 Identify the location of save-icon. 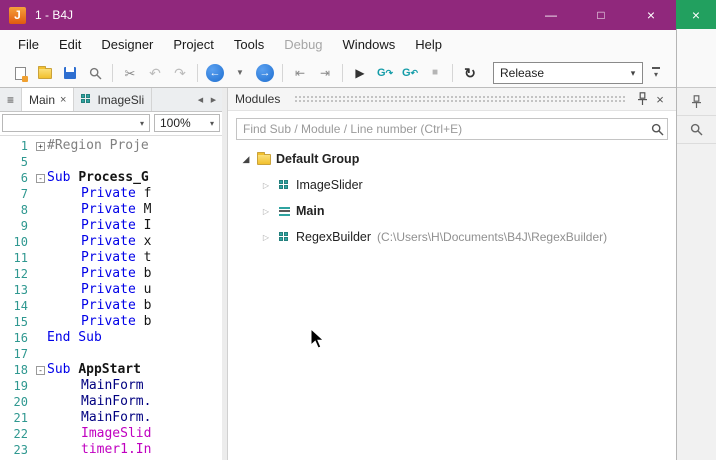
(70, 73).